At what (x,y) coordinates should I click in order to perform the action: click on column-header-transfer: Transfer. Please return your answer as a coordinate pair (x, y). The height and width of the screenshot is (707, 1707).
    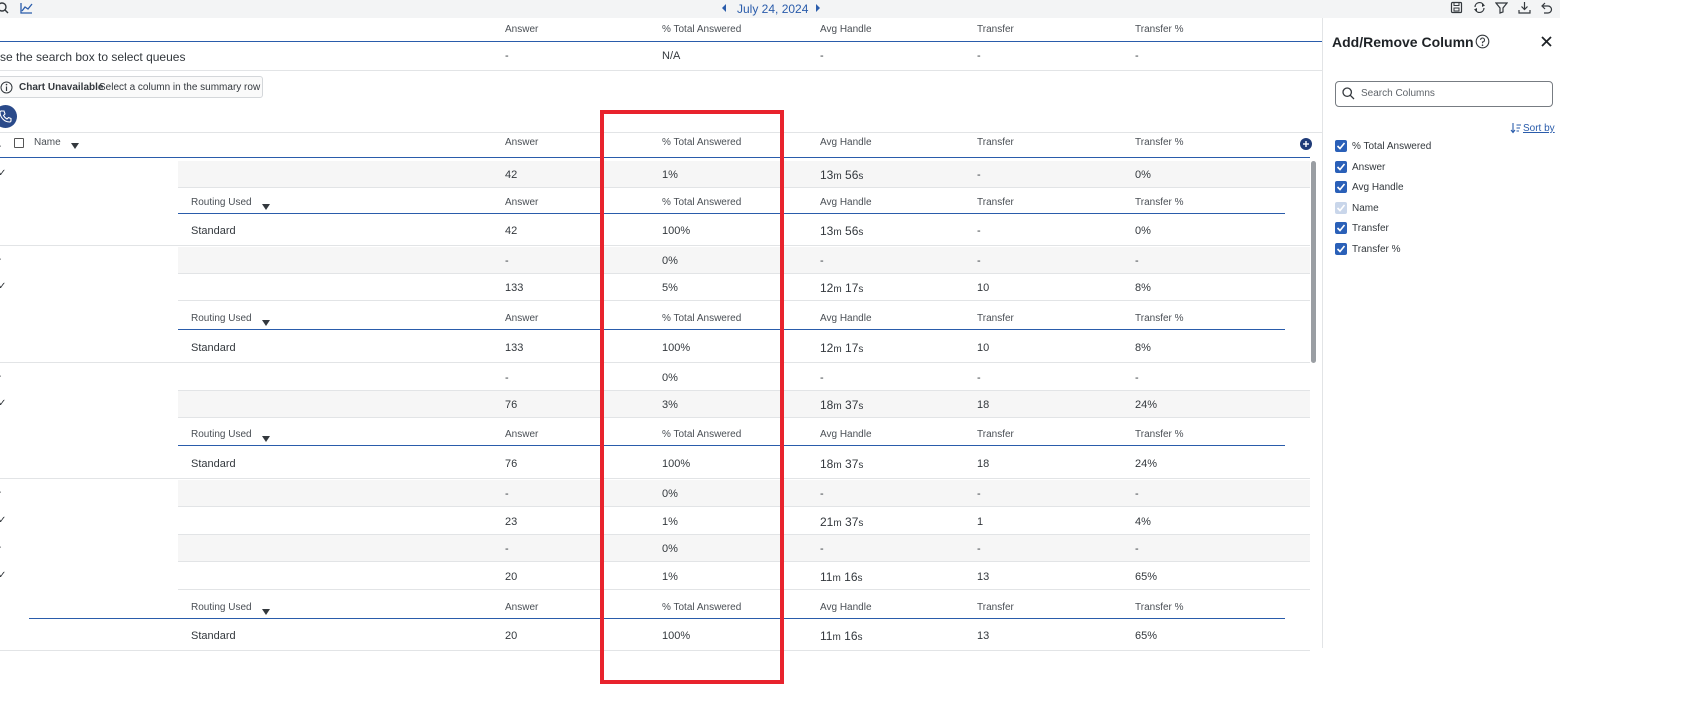
    Looking at the image, I should click on (995, 142).